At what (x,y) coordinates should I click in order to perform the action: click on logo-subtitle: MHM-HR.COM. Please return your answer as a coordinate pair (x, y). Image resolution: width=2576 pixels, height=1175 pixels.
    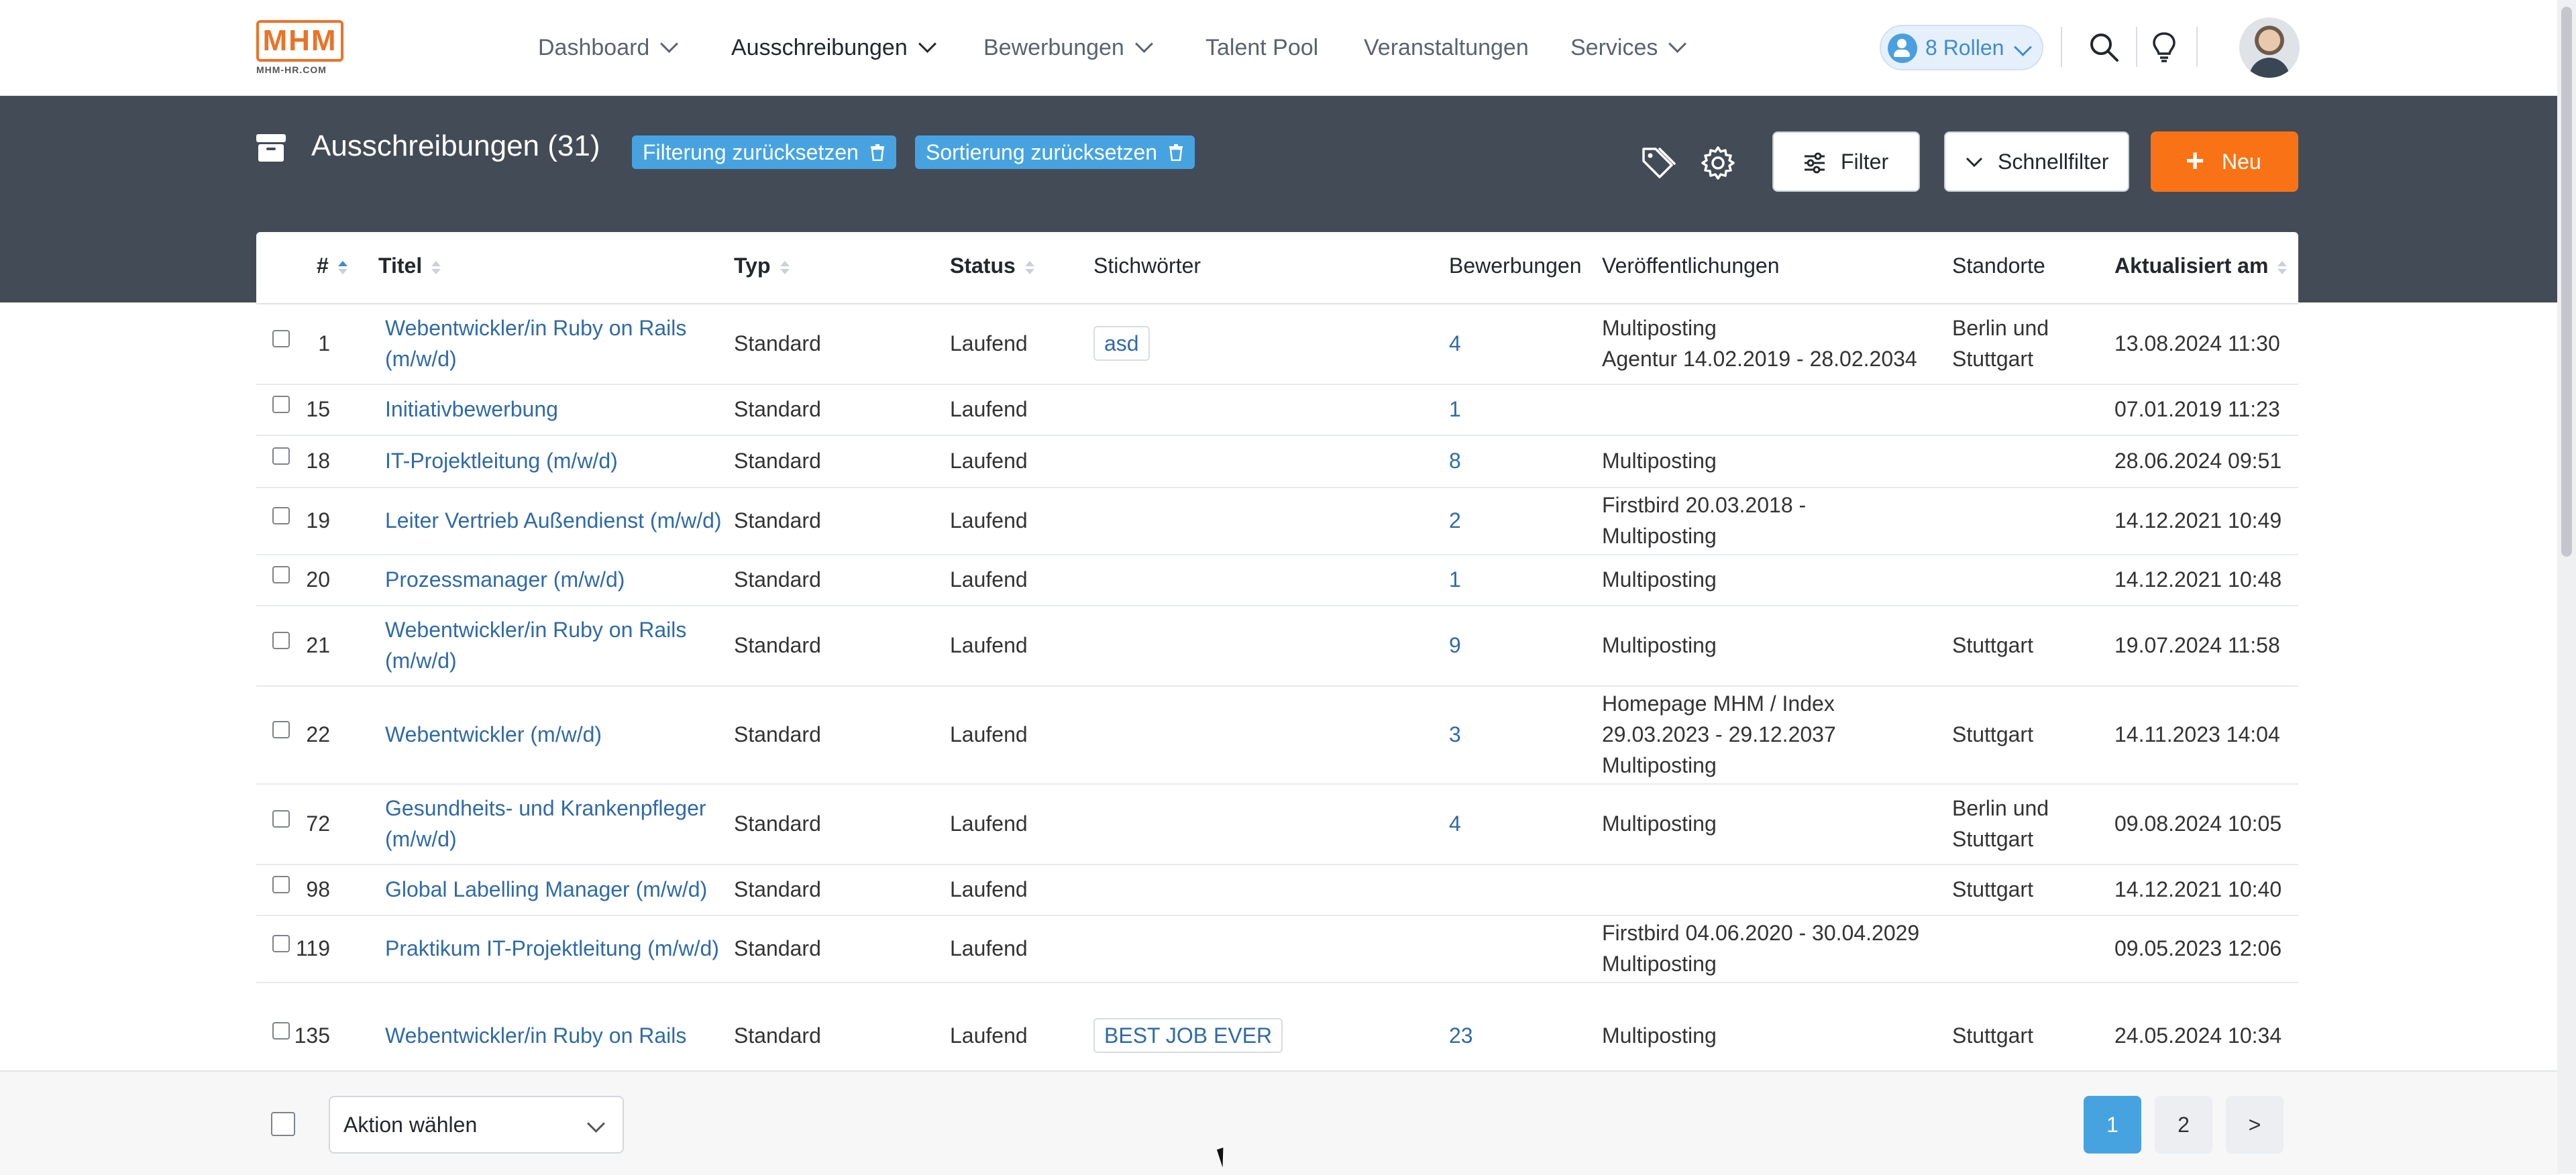
    Looking at the image, I should click on (291, 69).